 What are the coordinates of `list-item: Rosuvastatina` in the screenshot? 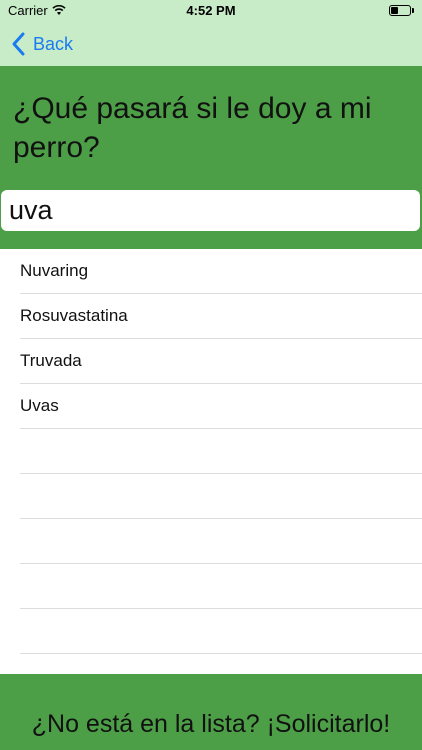 It's located at (211, 316).